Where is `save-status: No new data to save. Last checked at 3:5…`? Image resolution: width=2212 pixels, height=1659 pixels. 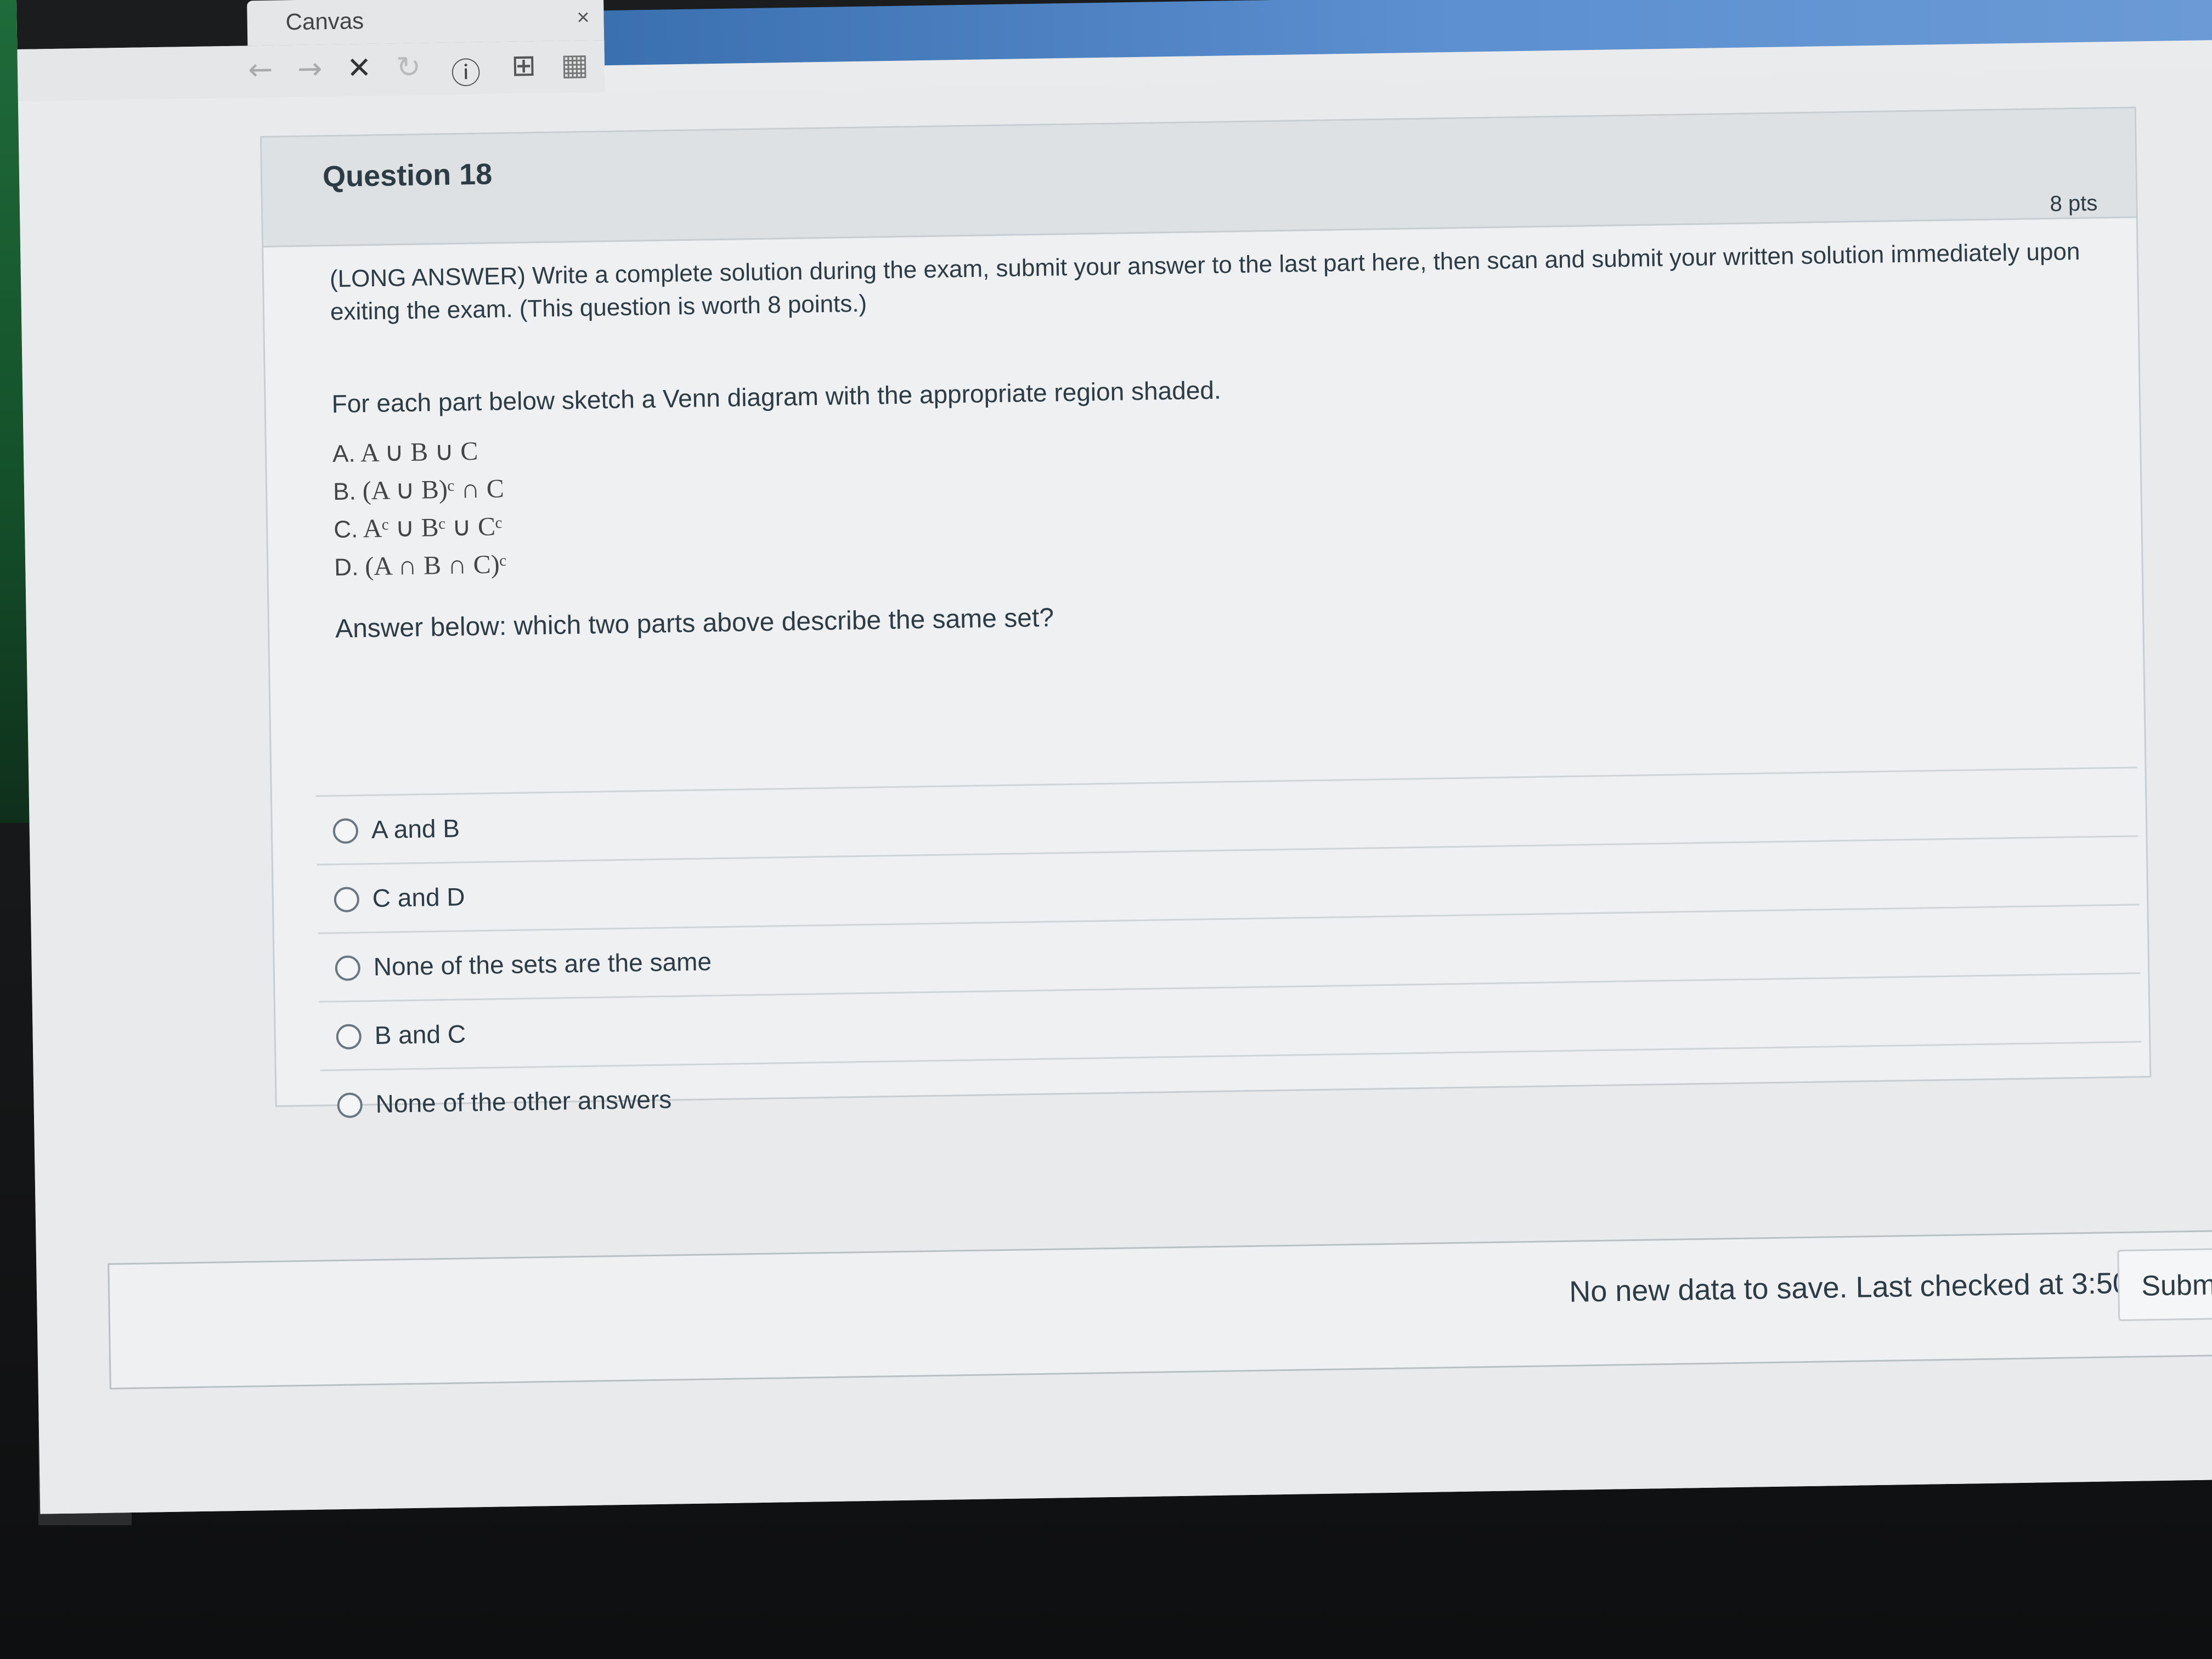 save-status: No new data to save. Last checked at 3:5… is located at coordinates (1870, 1287).